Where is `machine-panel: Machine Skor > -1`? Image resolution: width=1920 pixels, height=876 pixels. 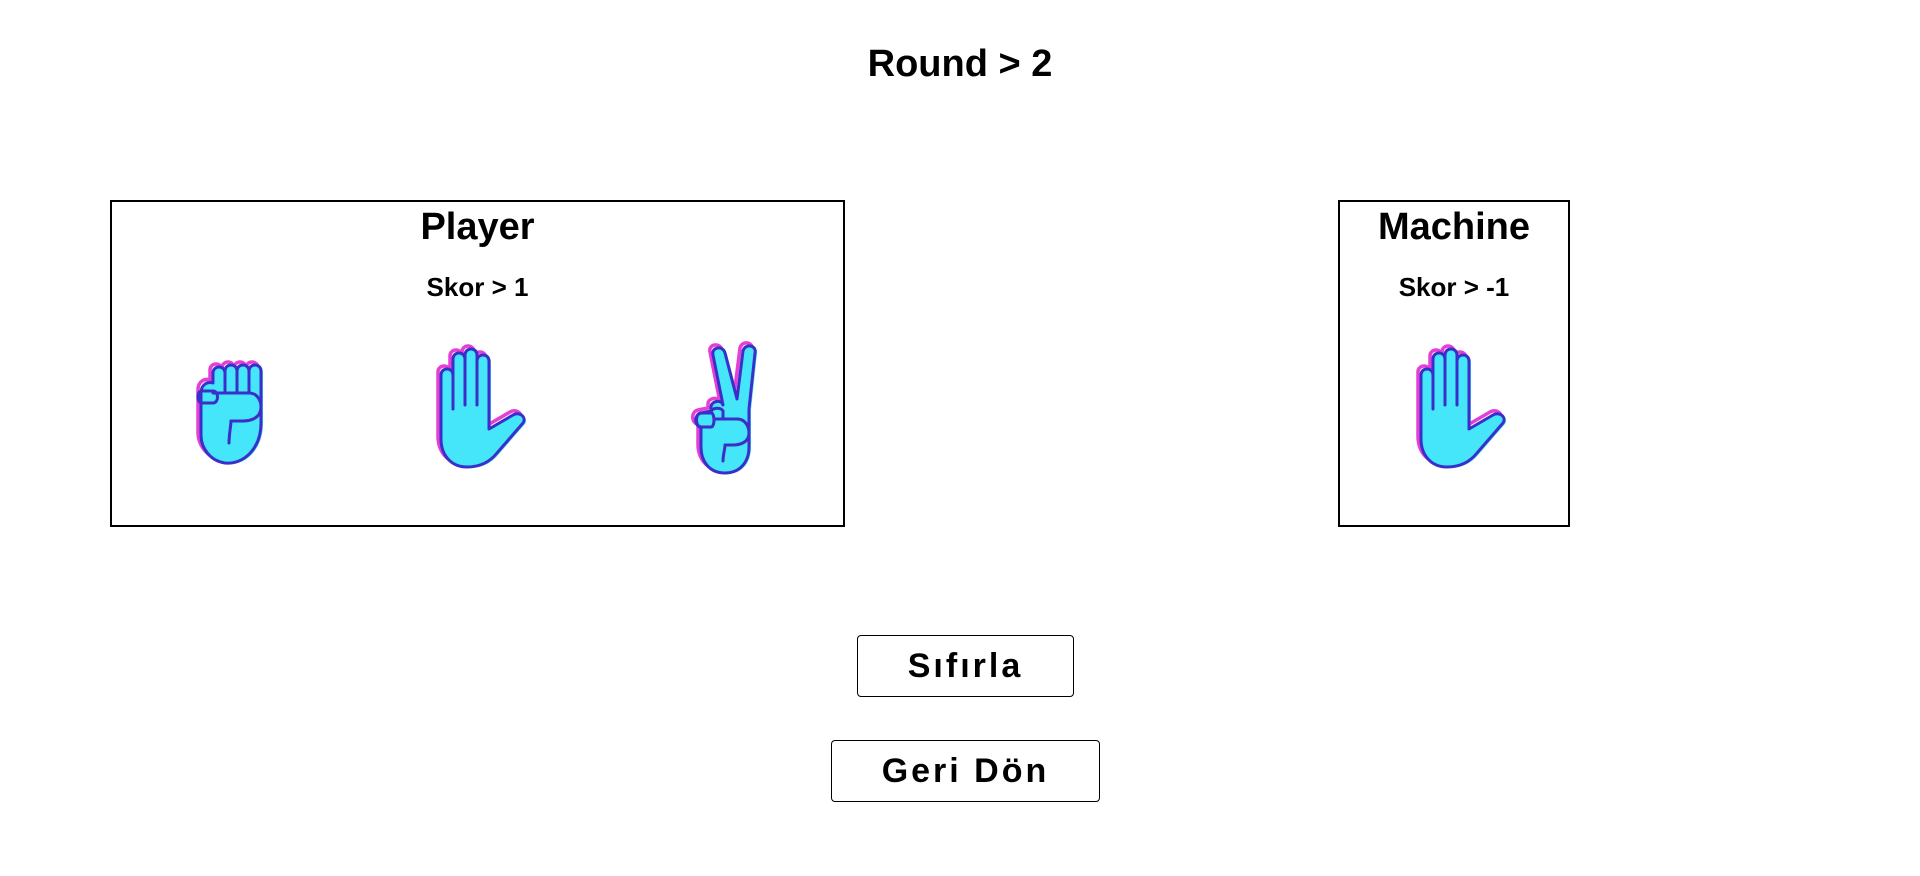
machine-panel: Machine Skor > -1 is located at coordinates (1454, 363).